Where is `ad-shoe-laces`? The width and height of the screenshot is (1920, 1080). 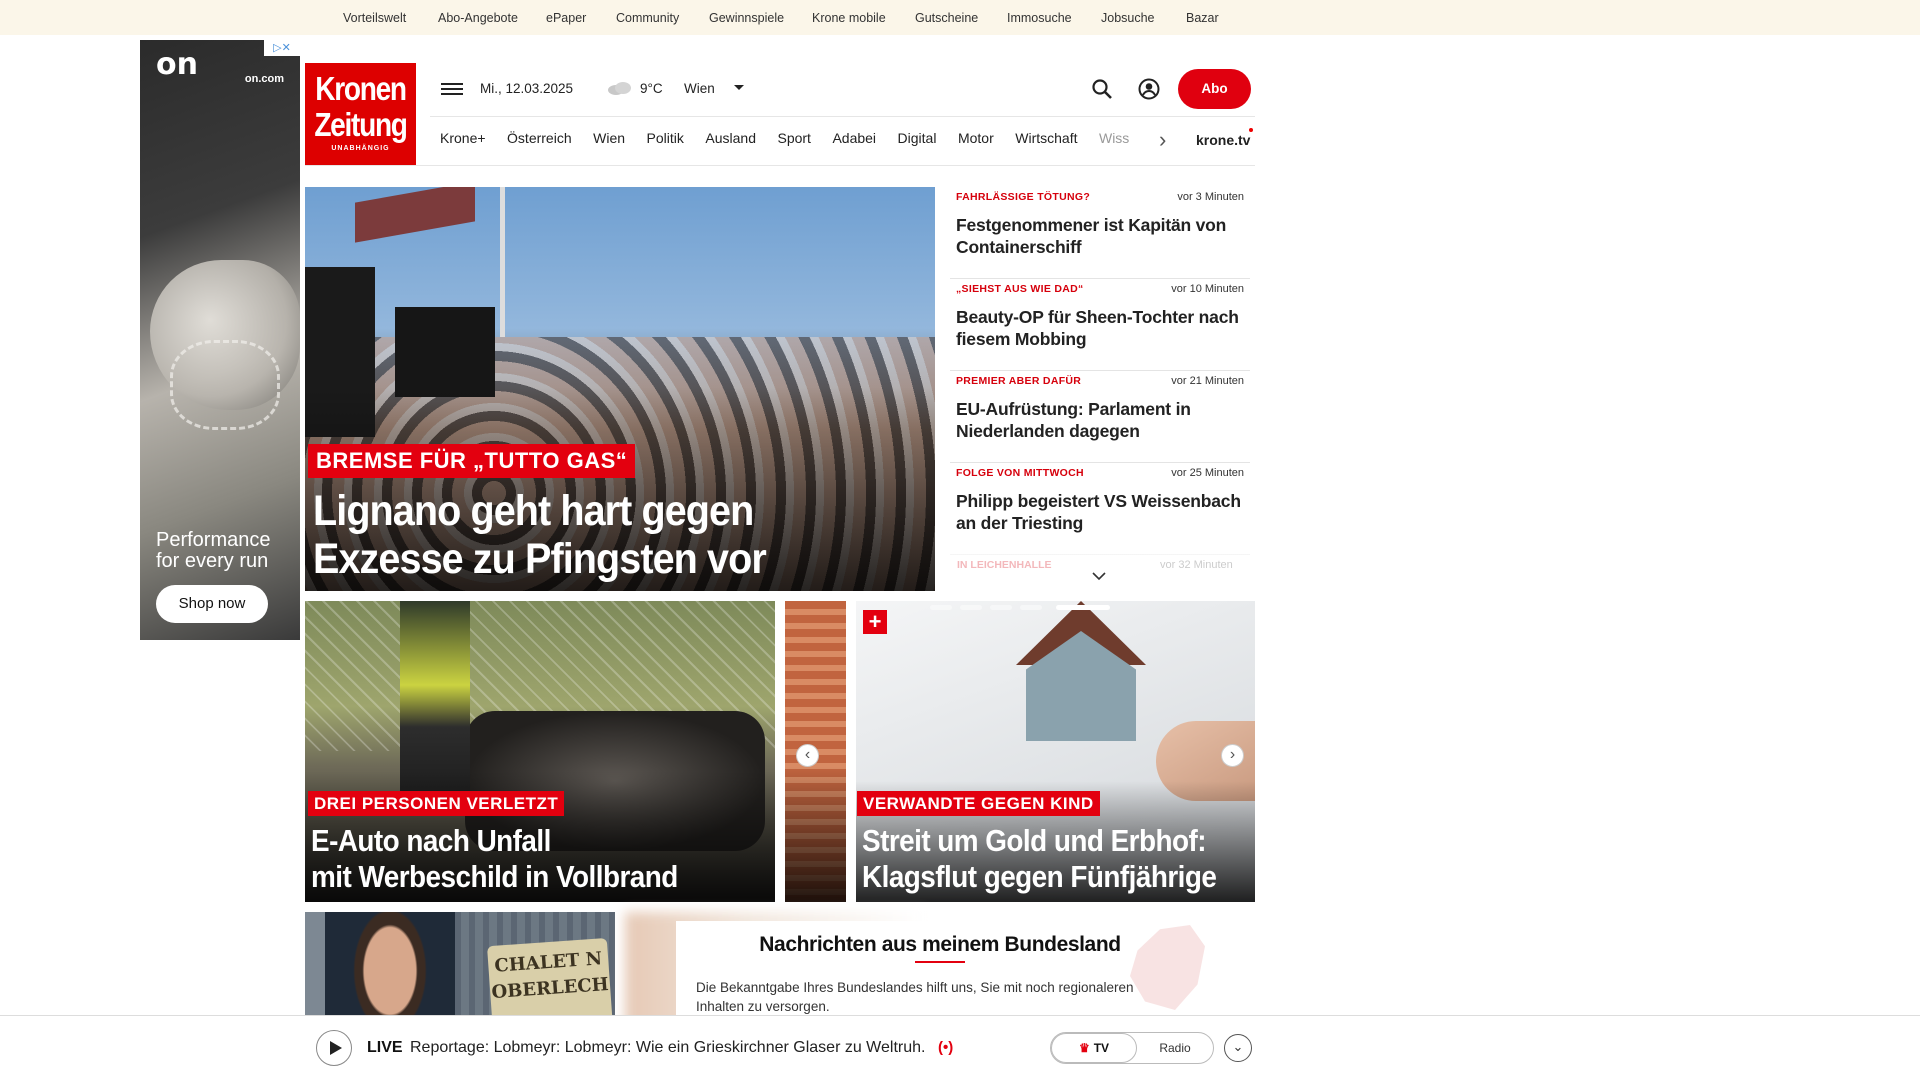
ad-shoe-laces is located at coordinates (225, 385).